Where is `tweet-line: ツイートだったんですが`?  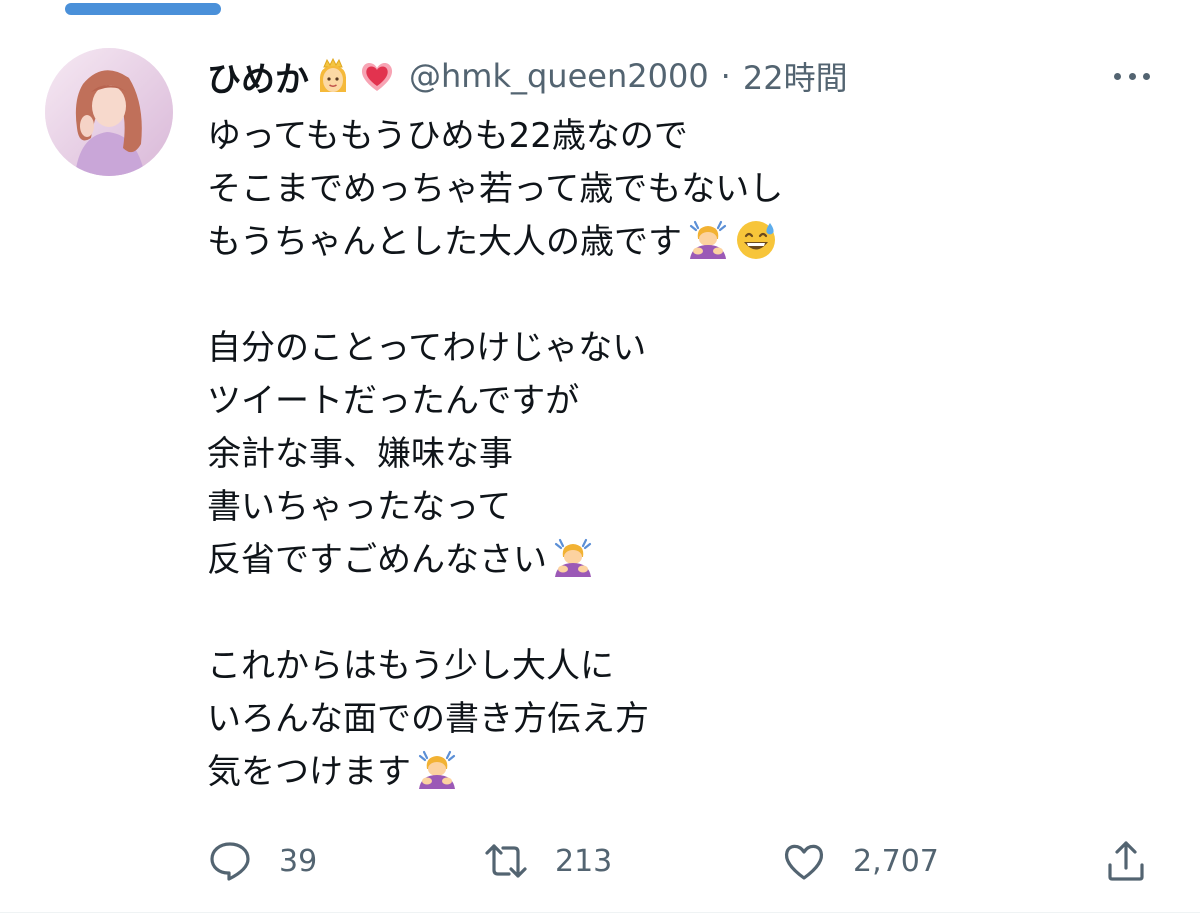 tweet-line: ツイートだったんですが is located at coordinates (657, 397).